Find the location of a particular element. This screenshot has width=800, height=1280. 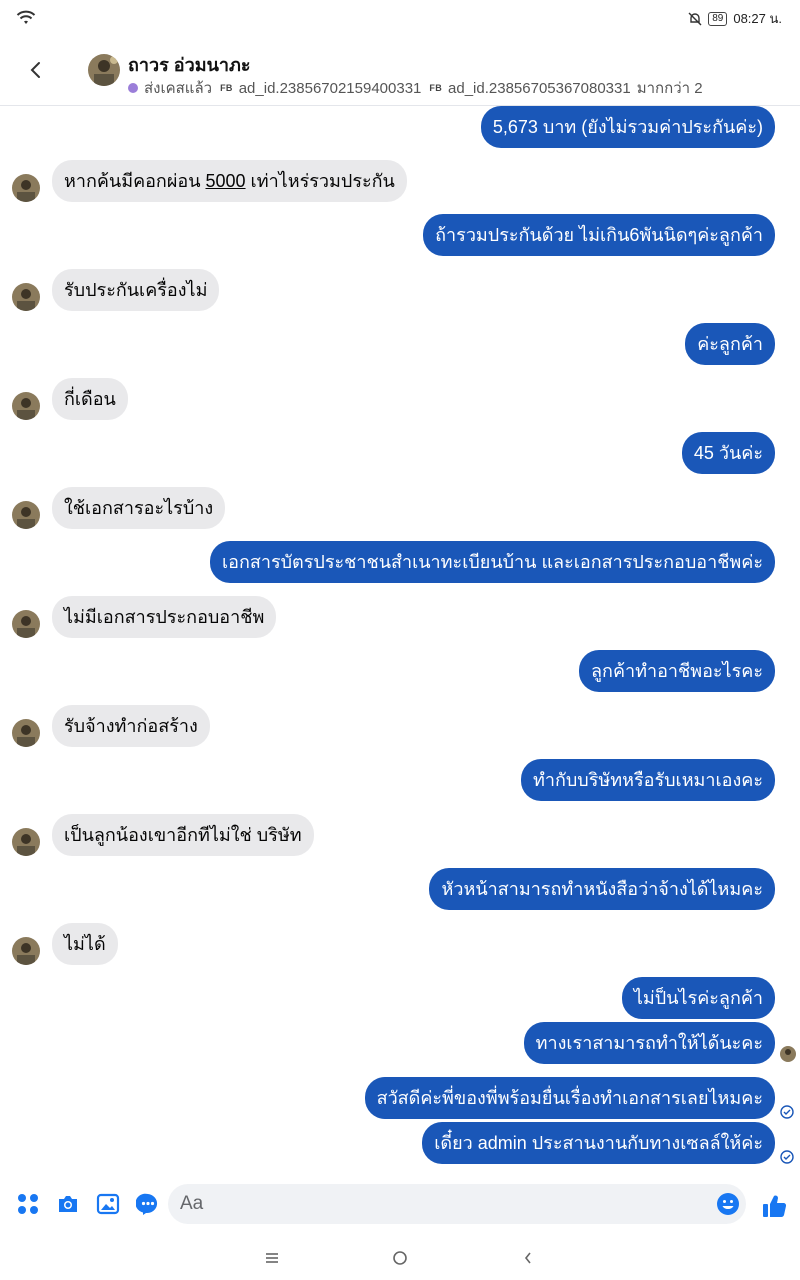

system-navigation-bar is located at coordinates (400, 1258).